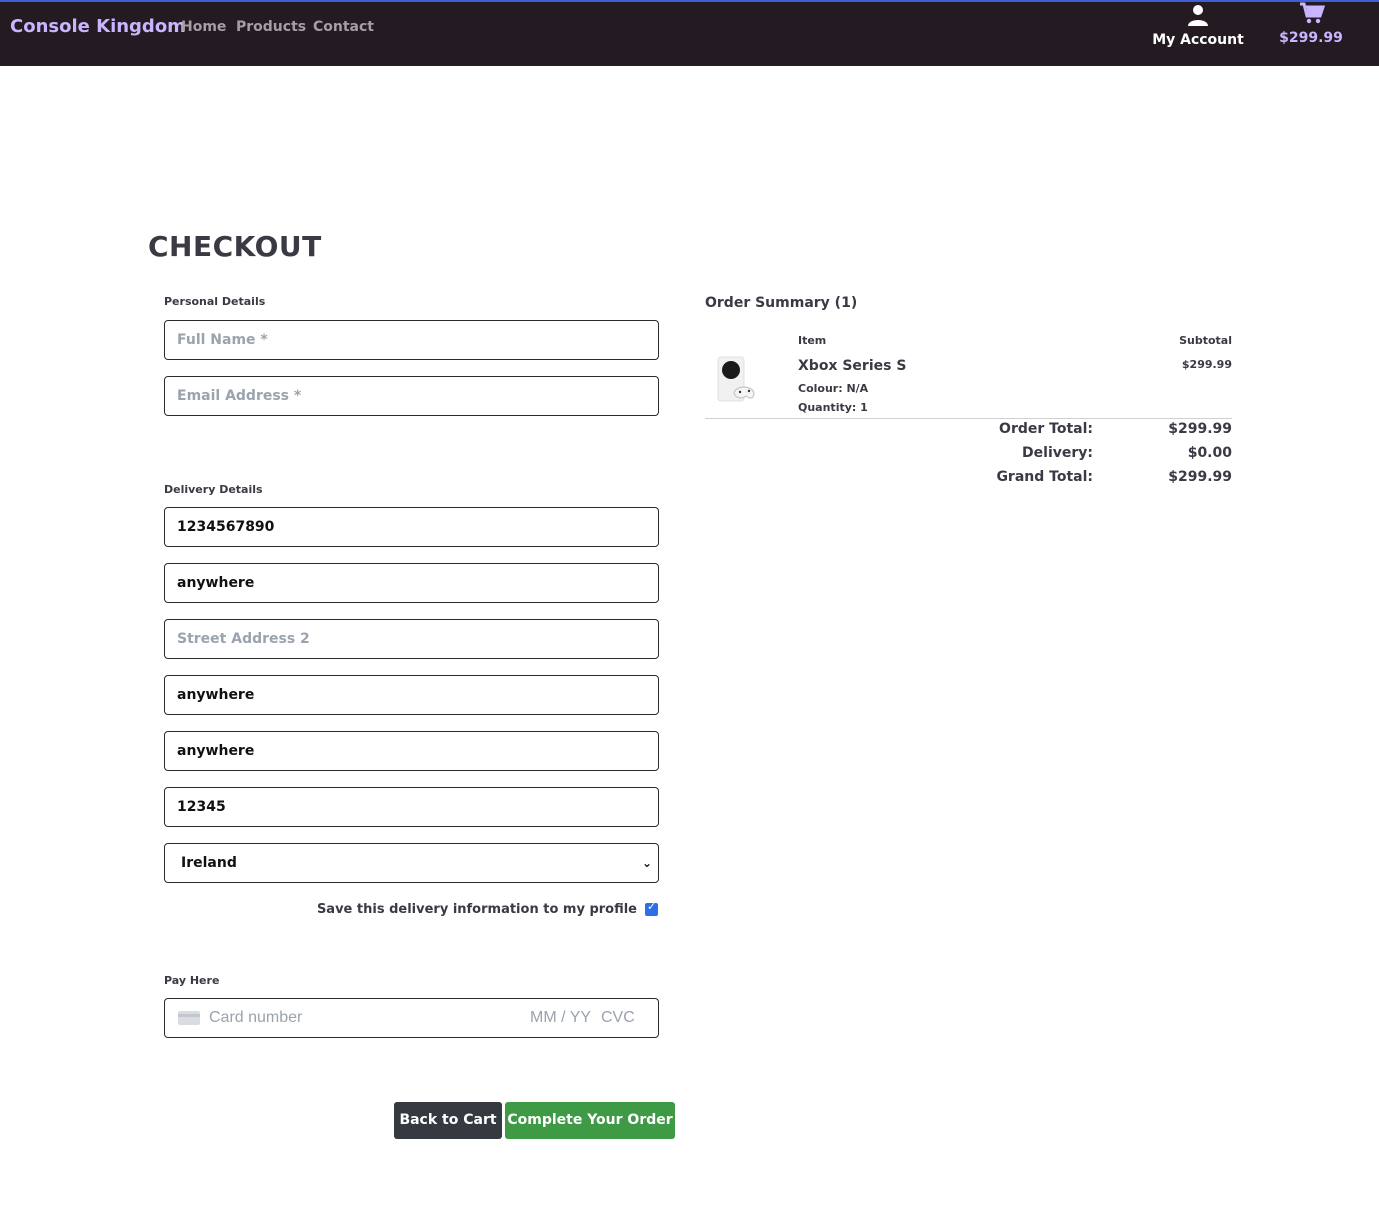 This screenshot has width=1379, height=1213. Describe the element at coordinates (189, 1018) in the screenshot. I see `credit-card-icon` at that location.